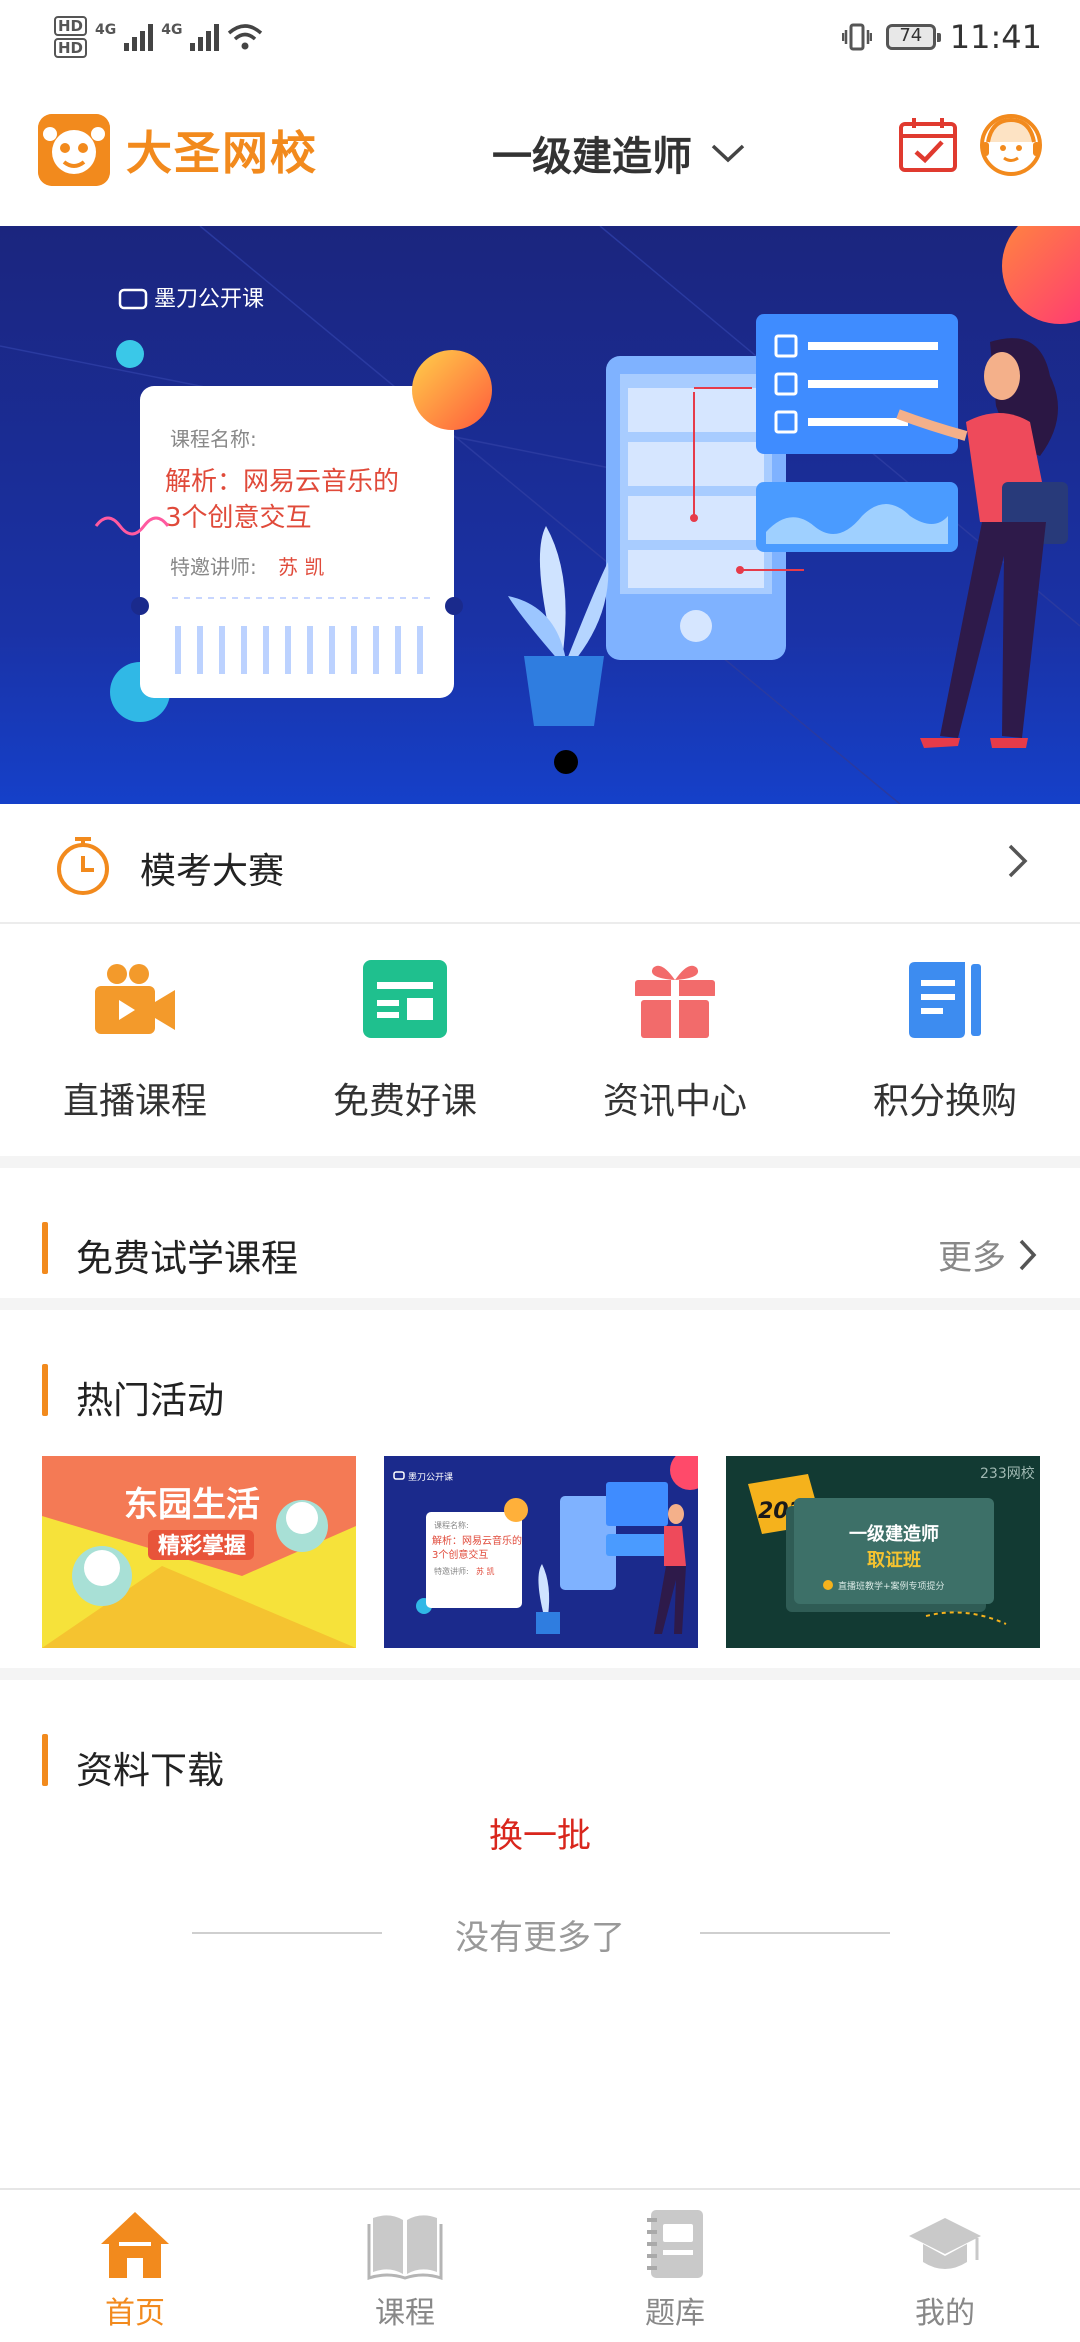 This screenshot has width=1080, height=2342. I want to click on quick-nav-live-courses: 直播课程, so click(135, 1040).